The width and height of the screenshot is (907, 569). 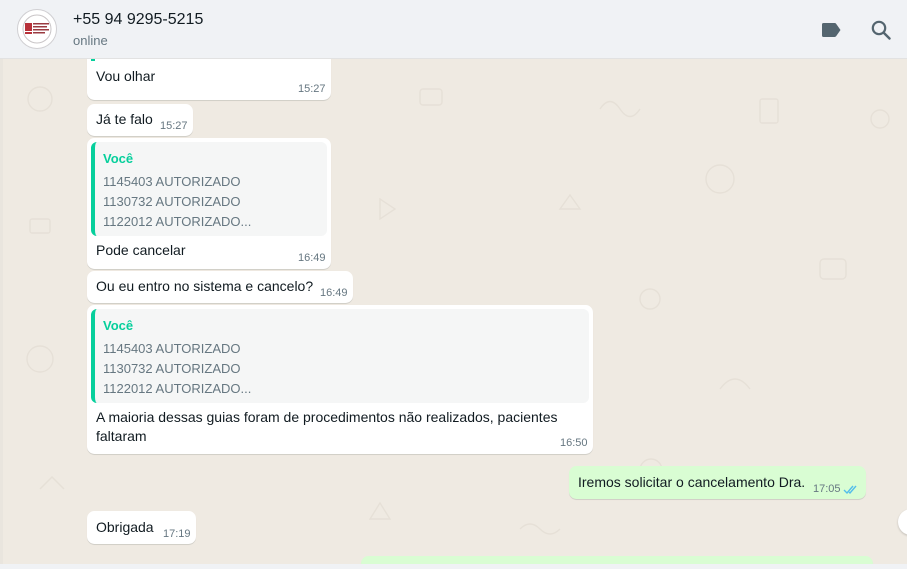 What do you see at coordinates (177, 534) in the screenshot?
I see `message-time: 17:19` at bounding box center [177, 534].